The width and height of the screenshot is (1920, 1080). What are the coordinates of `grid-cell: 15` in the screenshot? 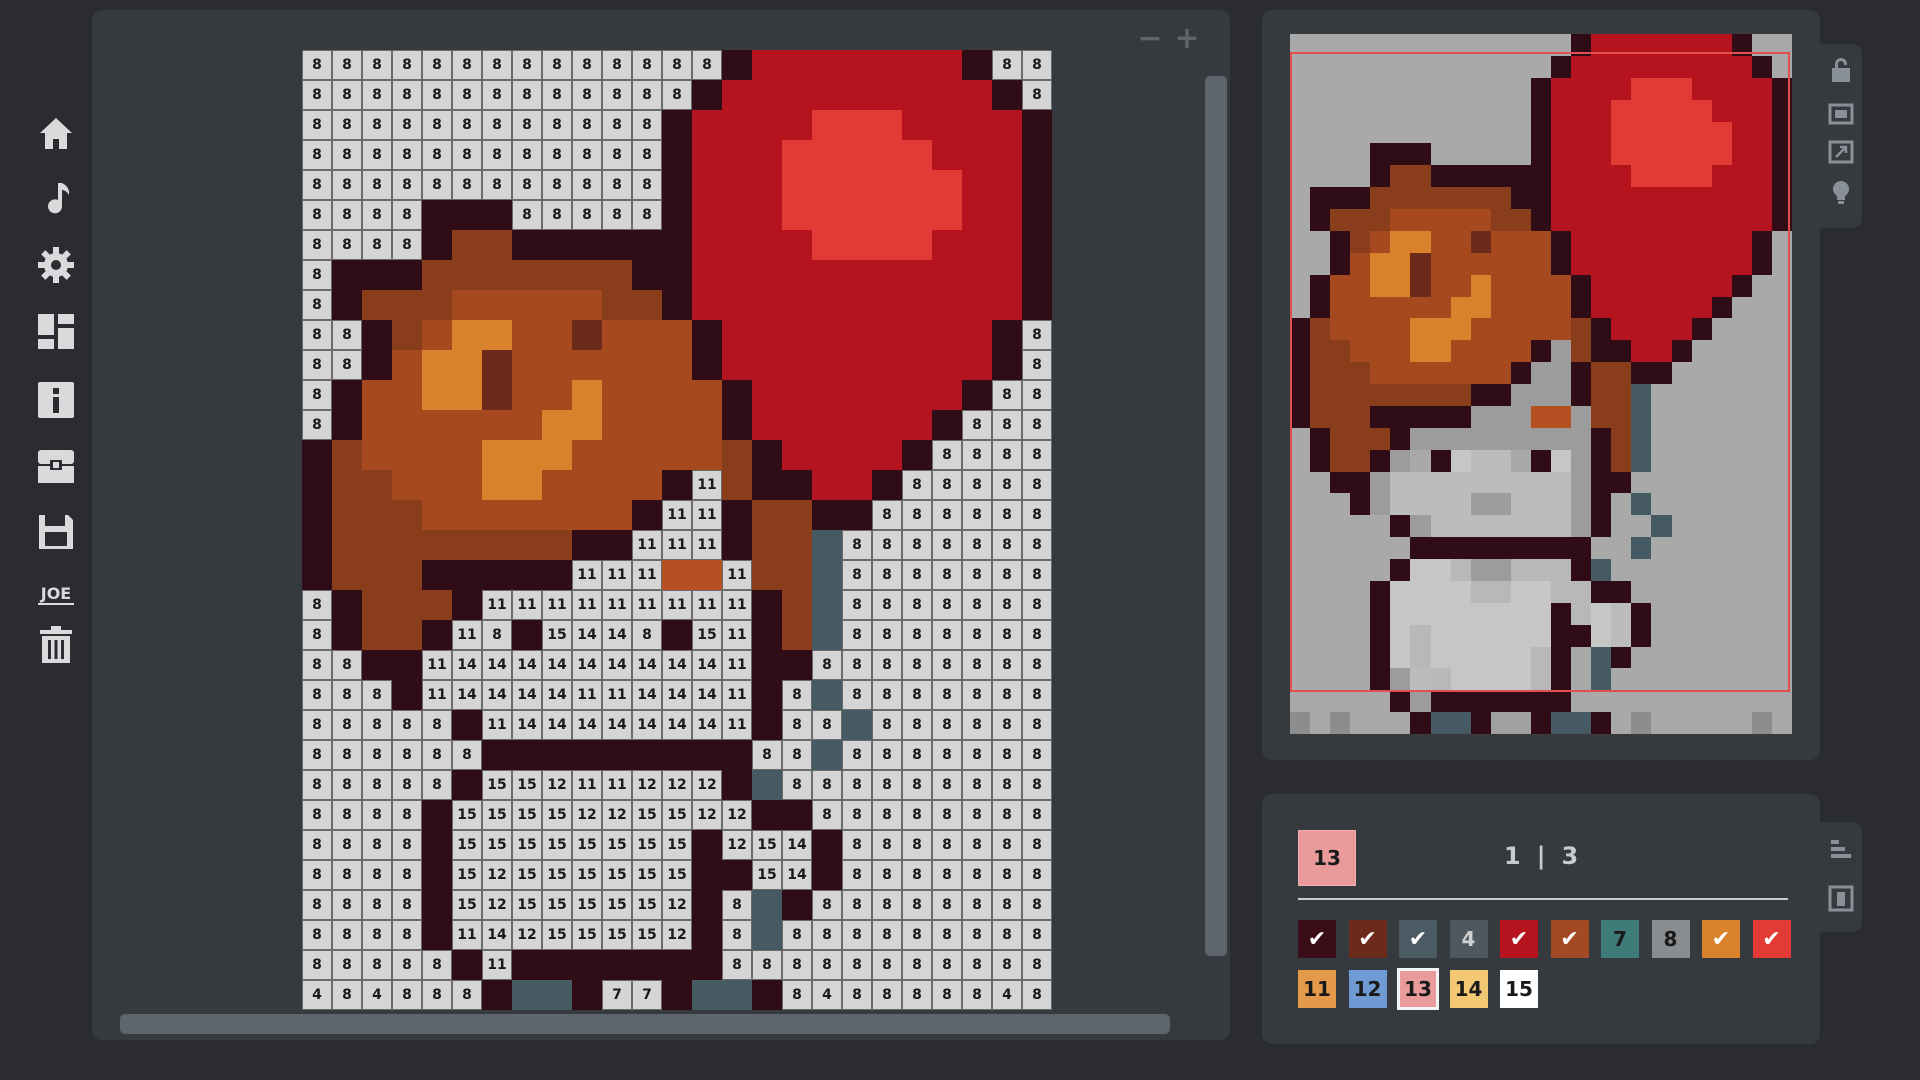 It's located at (527, 875).